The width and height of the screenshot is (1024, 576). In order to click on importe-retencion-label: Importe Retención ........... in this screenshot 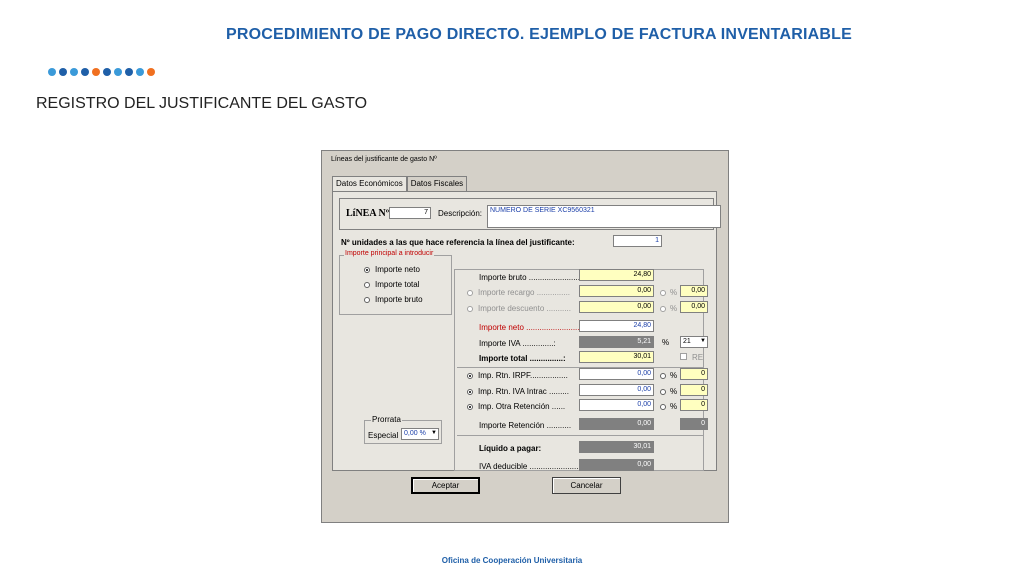, I will do `click(525, 425)`.